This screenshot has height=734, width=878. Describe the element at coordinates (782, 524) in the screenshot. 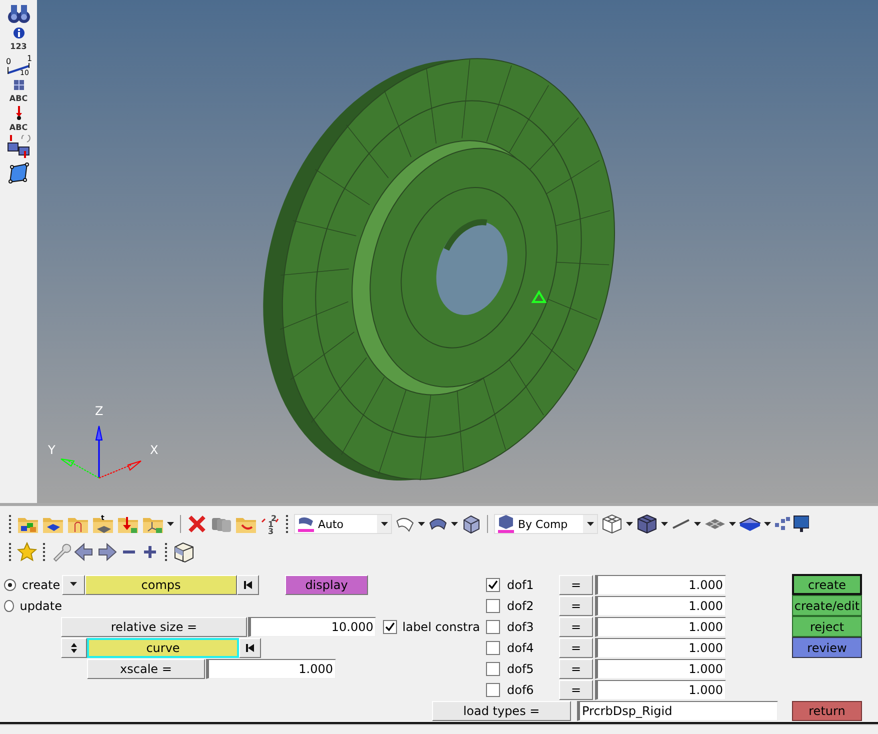

I see `squares-icon` at that location.